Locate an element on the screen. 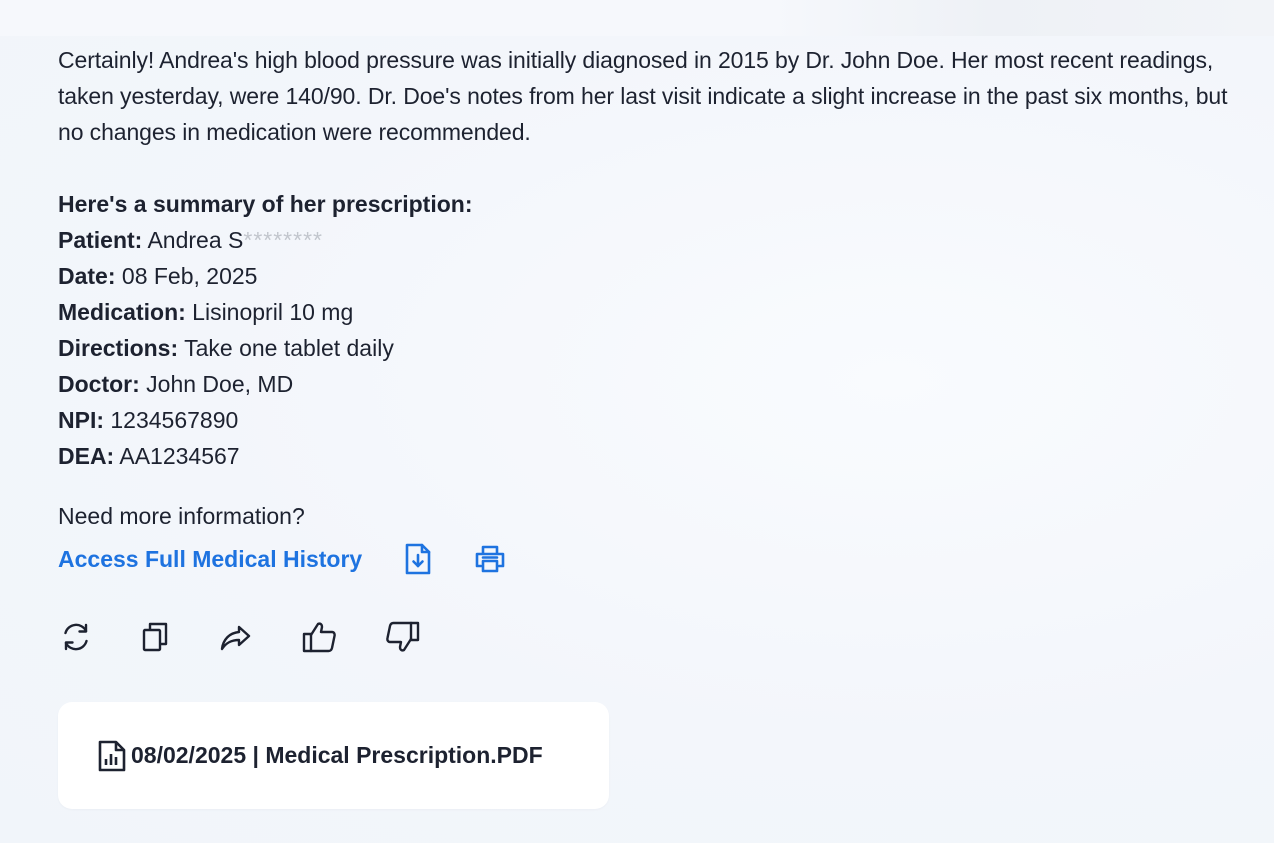 Image resolution: width=1274 pixels, height=843 pixels. thumbs-up-icon is located at coordinates (319, 637).